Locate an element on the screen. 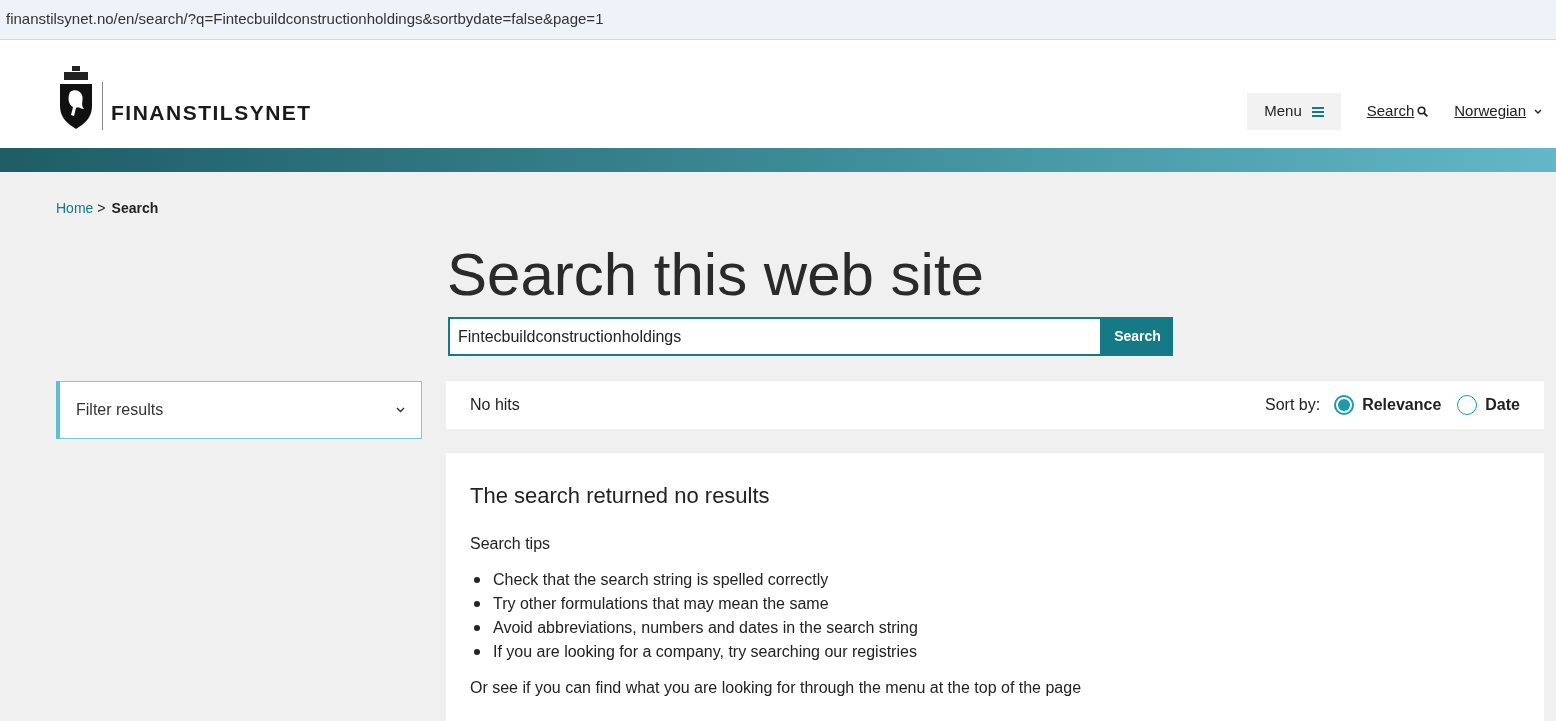 This screenshot has width=1556, height=721. sort-option: Date is located at coordinates (1488, 405).